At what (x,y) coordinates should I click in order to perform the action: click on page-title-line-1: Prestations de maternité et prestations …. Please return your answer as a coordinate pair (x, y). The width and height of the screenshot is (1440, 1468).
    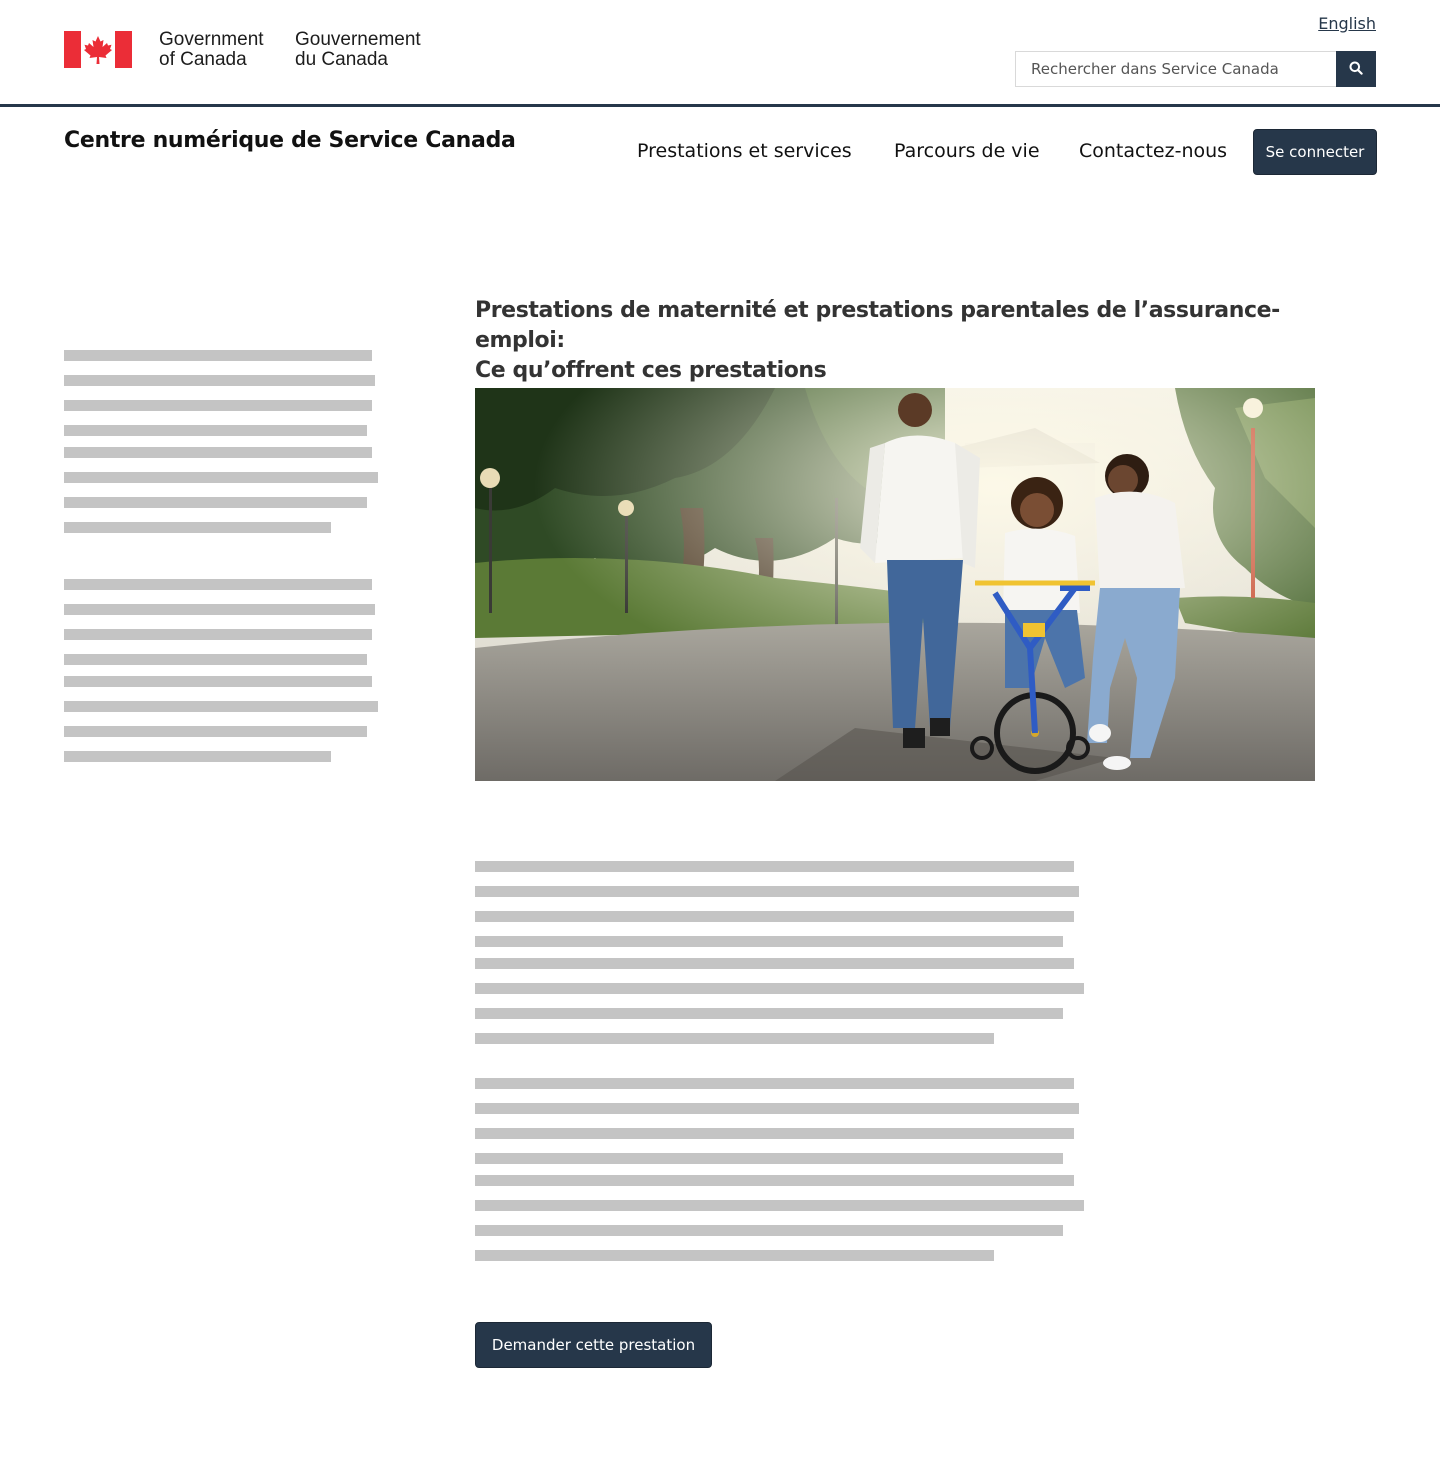
    Looking at the image, I should click on (877, 325).